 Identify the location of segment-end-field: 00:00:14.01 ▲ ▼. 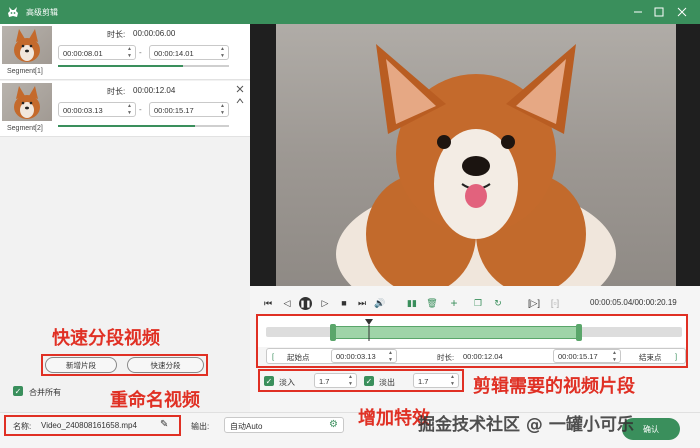
(189, 52).